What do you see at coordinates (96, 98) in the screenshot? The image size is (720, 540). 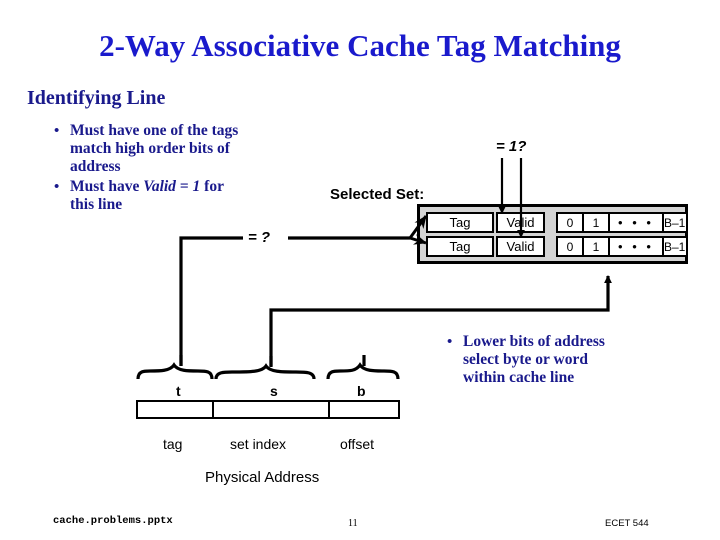 I see `section-heading: Identifying Line` at bounding box center [96, 98].